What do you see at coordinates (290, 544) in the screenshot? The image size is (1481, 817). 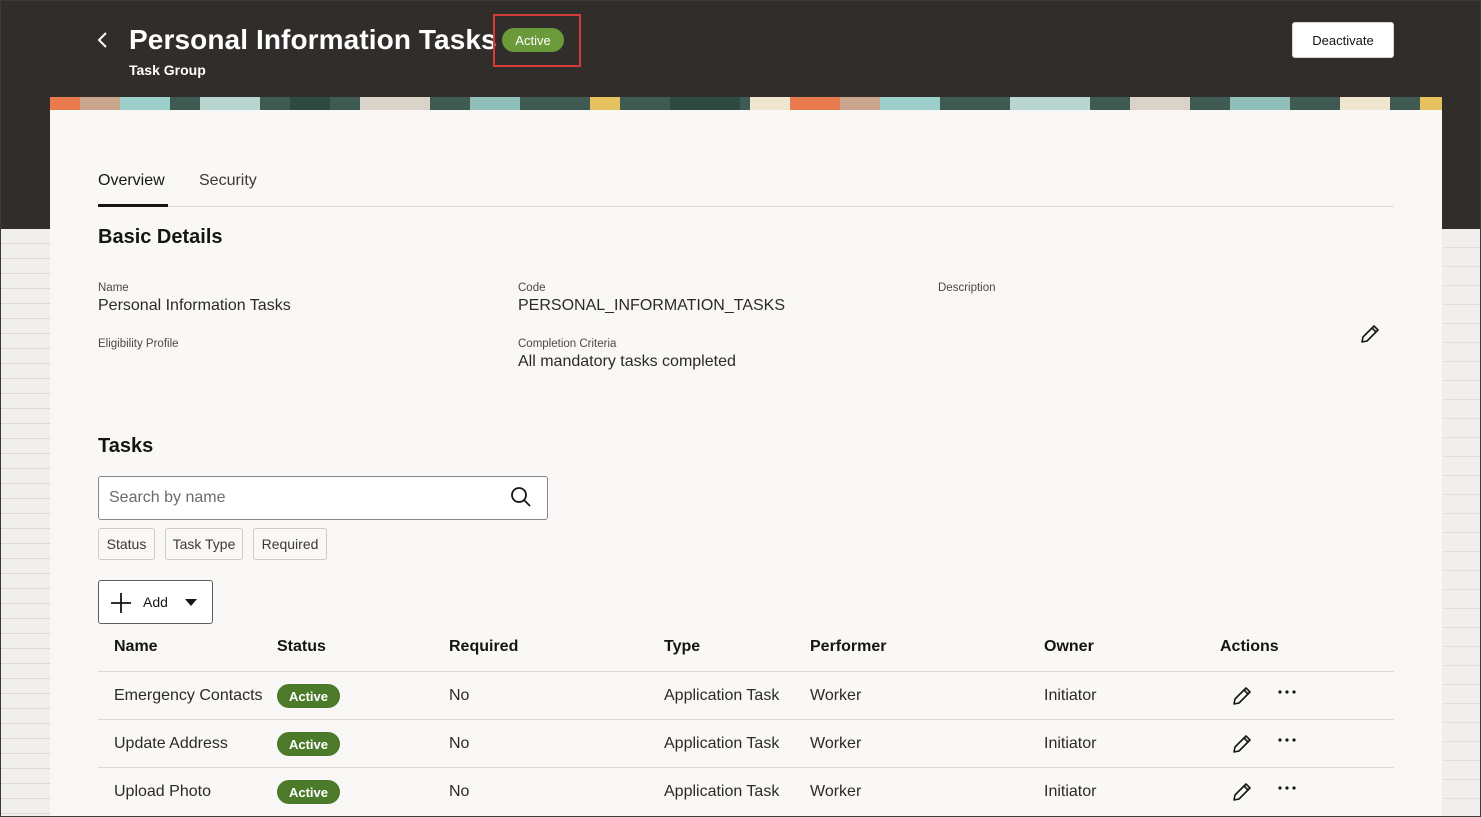 I see `filter-chip-required: Required` at bounding box center [290, 544].